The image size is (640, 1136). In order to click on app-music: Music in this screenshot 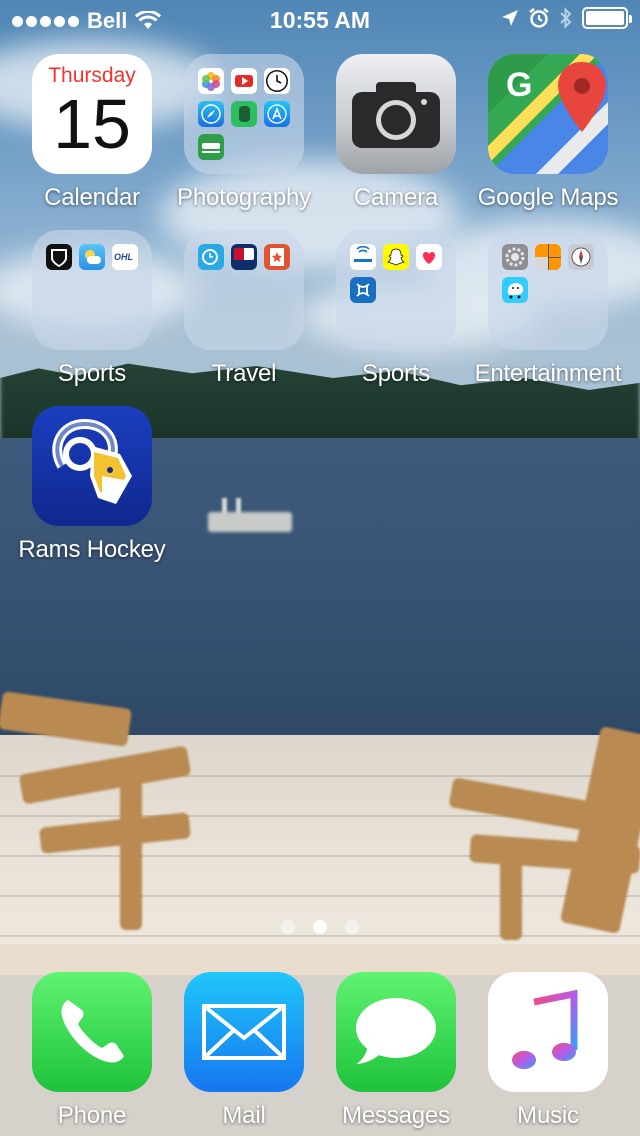, I will do `click(548, 1051)`.